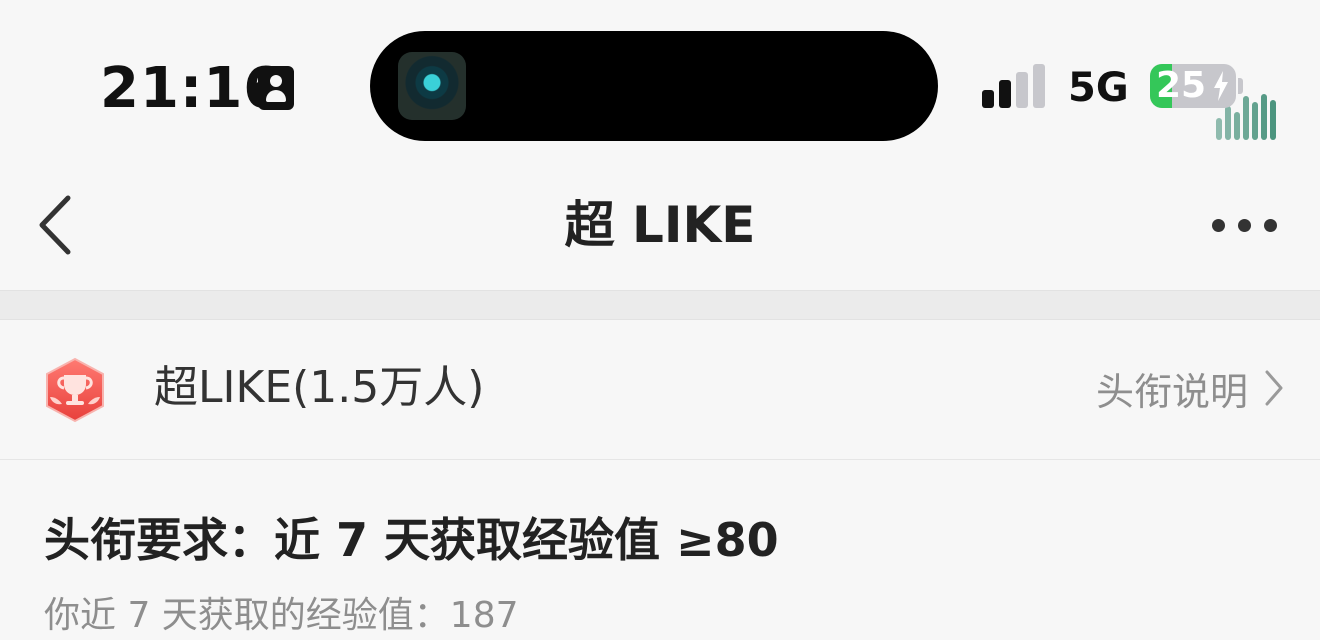 The height and width of the screenshot is (640, 1320). What do you see at coordinates (1098, 88) in the screenshot?
I see `network-type: 5G` at bounding box center [1098, 88].